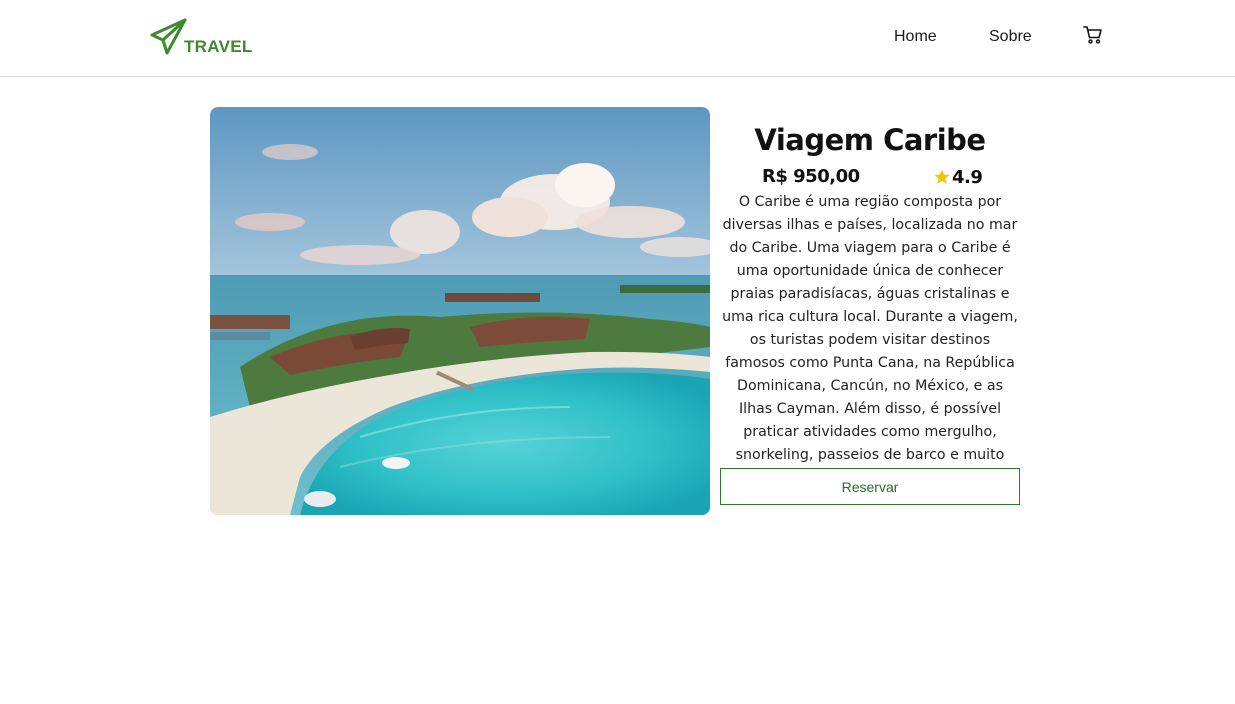 The image size is (1235, 704). I want to click on site-header: TRAVEL Home Sobre, so click(617, 38).